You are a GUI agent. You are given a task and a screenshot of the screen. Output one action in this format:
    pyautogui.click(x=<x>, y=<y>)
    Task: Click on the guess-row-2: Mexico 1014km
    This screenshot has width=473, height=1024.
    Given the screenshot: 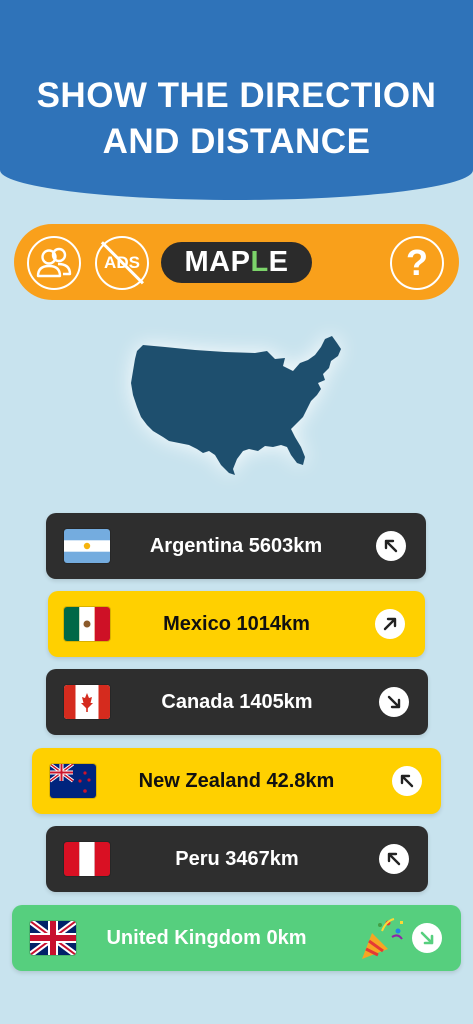 What is the action you would take?
    pyautogui.click(x=236, y=624)
    